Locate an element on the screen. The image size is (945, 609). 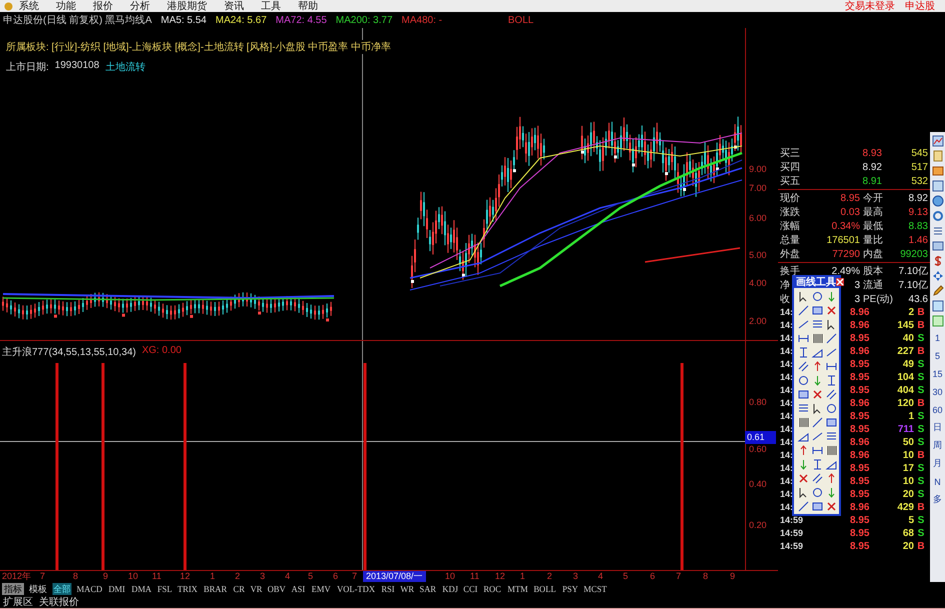
tick-volume: 1 is located at coordinates (910, 416).